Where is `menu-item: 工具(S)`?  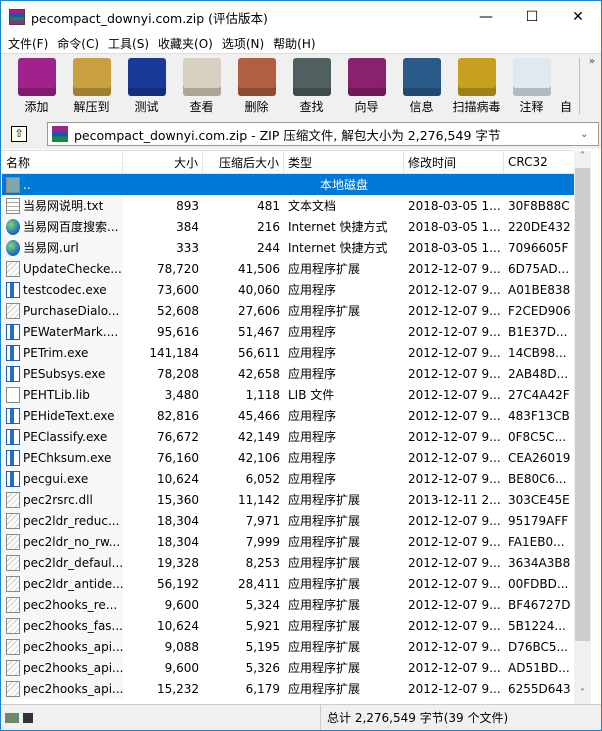 menu-item: 工具(S) is located at coordinates (130, 43).